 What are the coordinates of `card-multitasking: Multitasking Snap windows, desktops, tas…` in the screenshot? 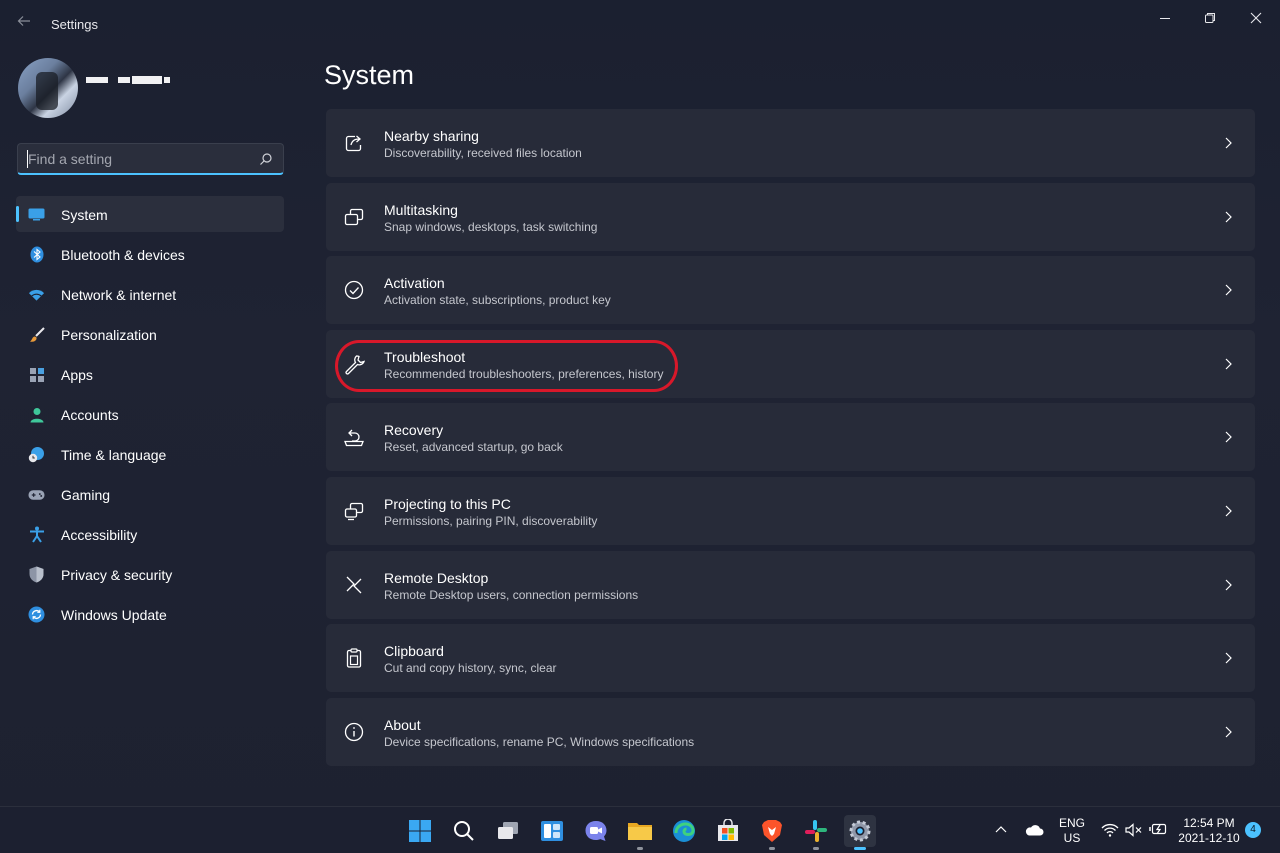 It's located at (790, 216).